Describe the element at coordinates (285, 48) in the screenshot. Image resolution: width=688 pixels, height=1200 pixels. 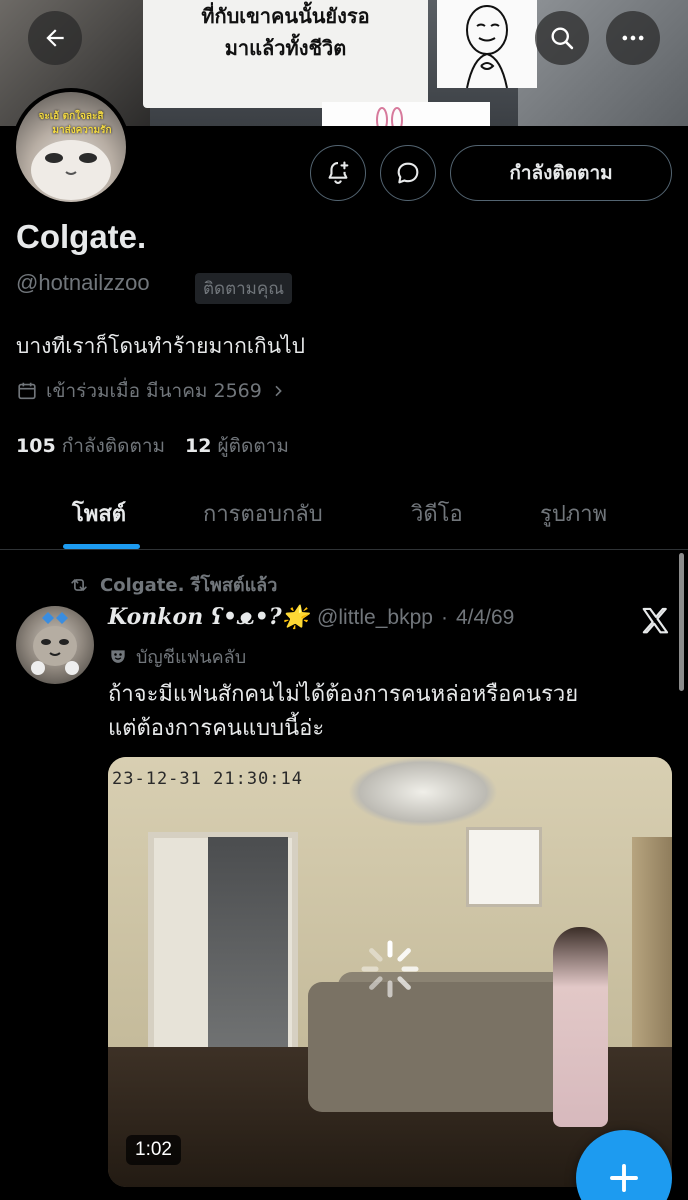
I see `banner-sign-line-2: มาแล้วทั้งชีวิต` at that location.